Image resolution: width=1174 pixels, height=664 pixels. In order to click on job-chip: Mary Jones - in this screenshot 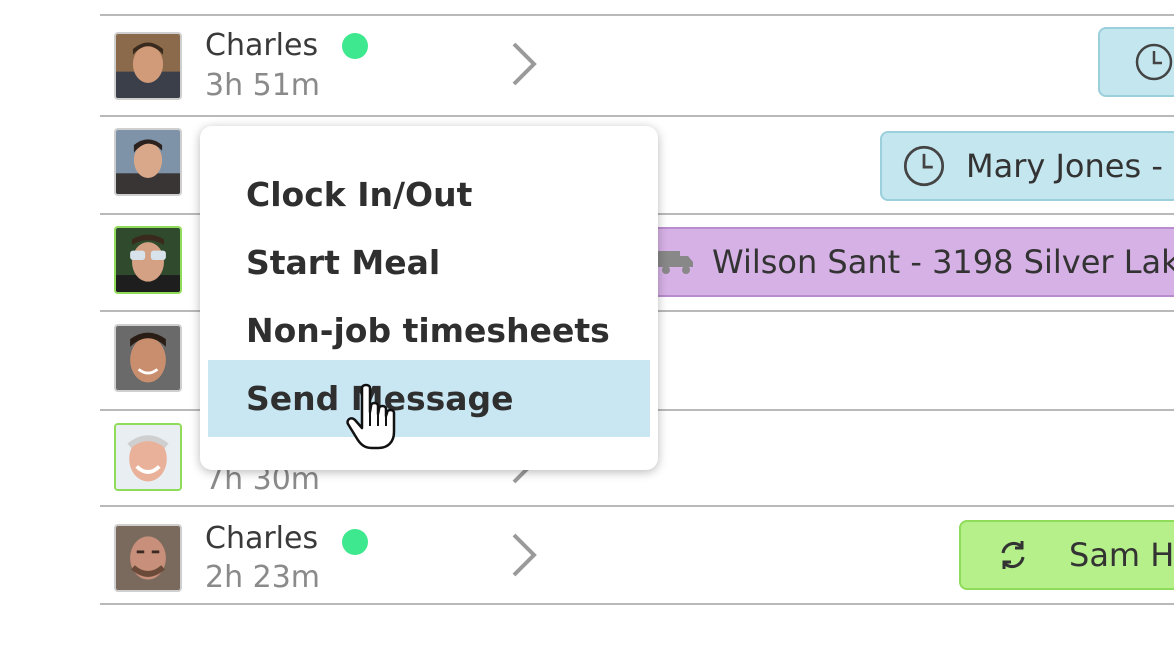, I will do `click(1027, 166)`.